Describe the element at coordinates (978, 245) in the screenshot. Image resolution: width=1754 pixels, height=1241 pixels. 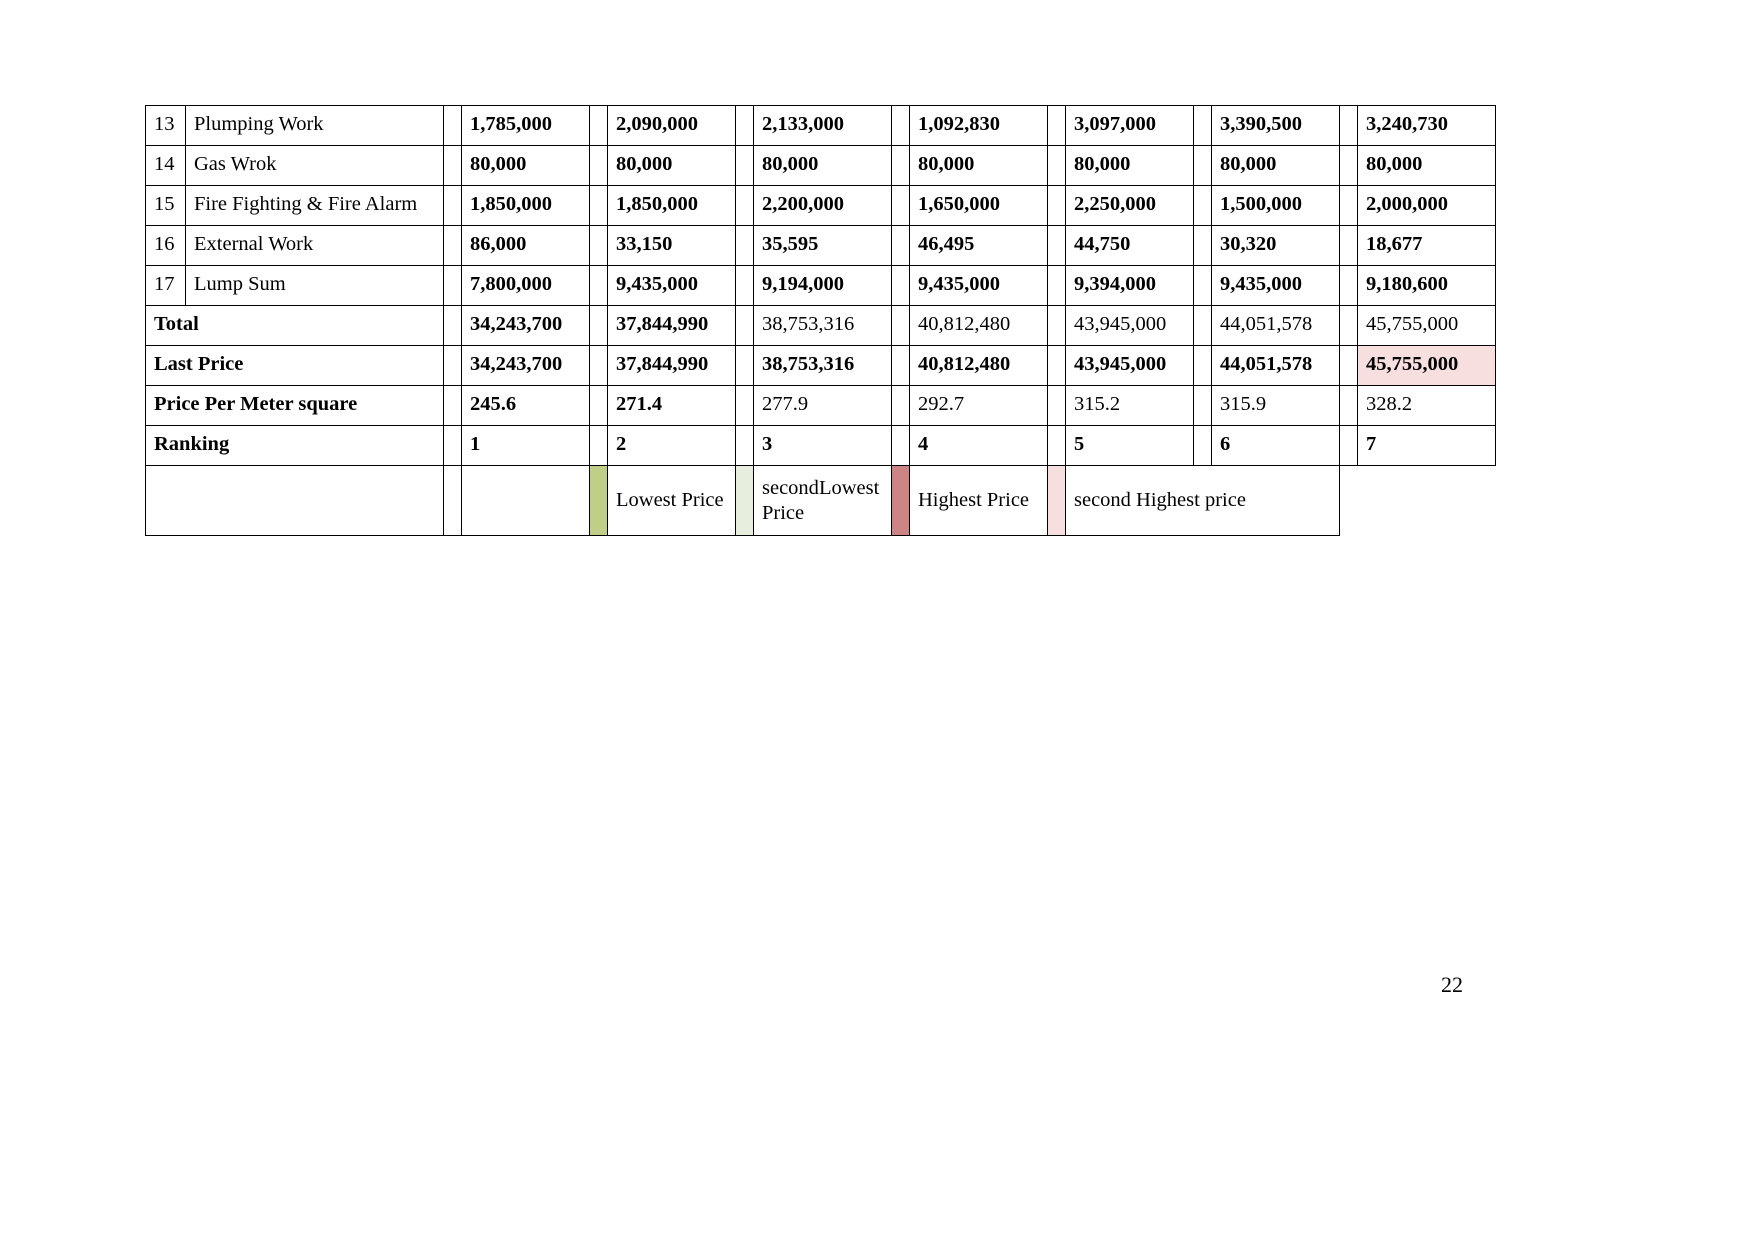
I see `cell-bidder-4: 46,495` at that location.